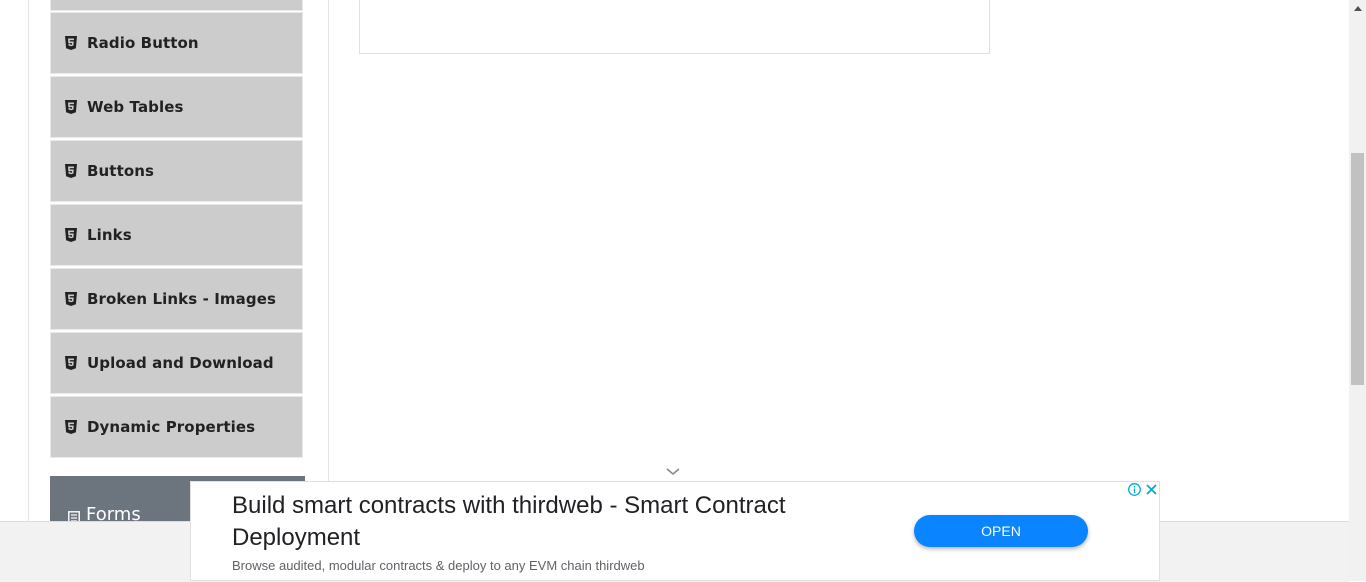 Image resolution: width=1366 pixels, height=582 pixels. I want to click on sidebar-item-label: Links, so click(109, 235).